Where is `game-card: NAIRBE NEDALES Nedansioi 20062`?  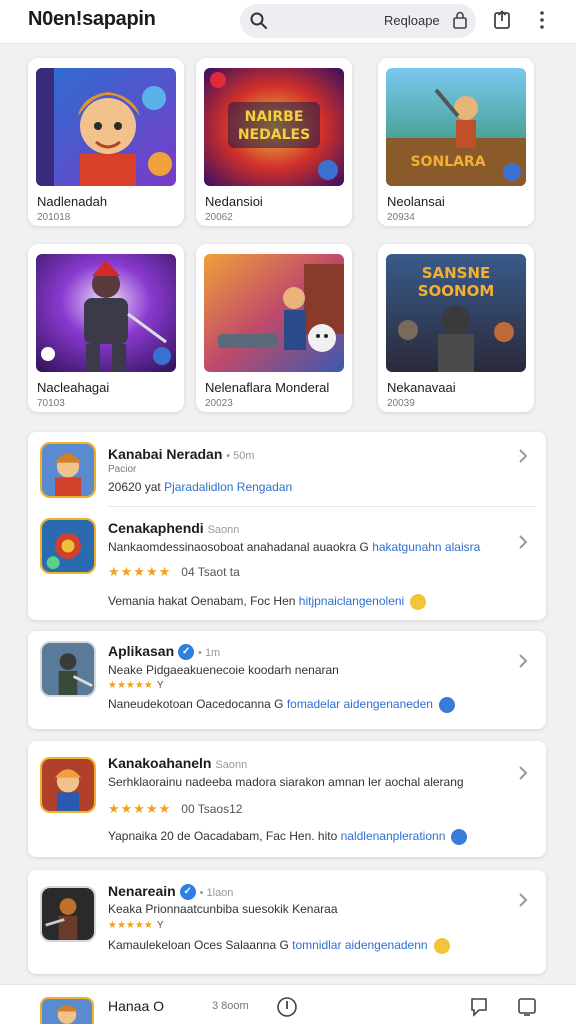 game-card: NAIRBE NEDALES Nedansioi 20062 is located at coordinates (274, 142).